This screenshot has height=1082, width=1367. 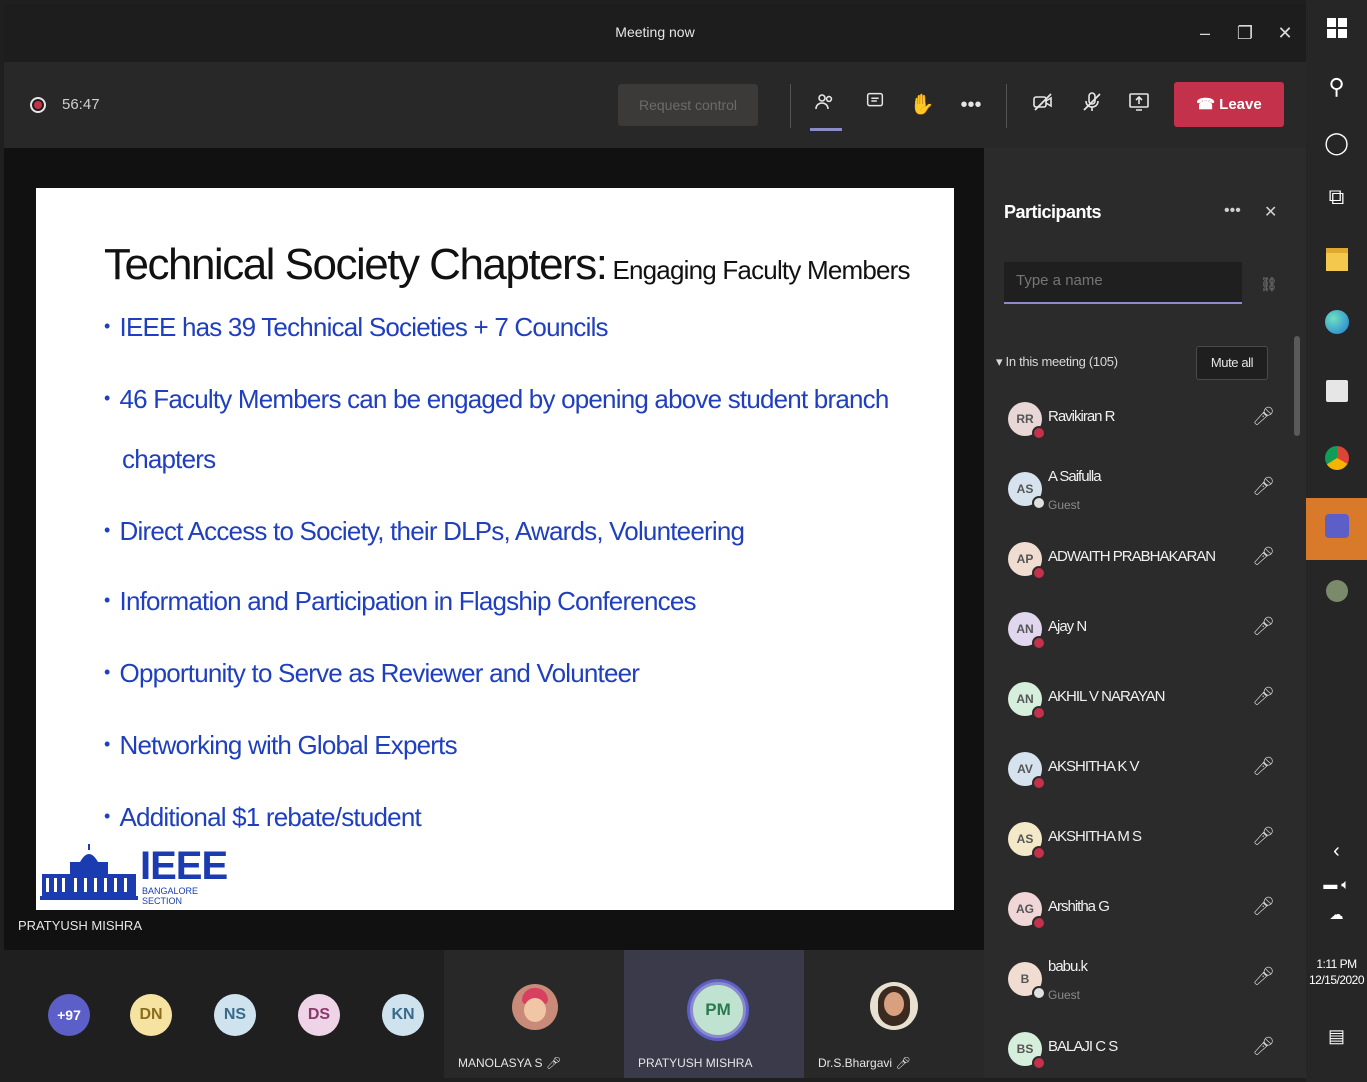 I want to click on tray-icons: ▬ 🔈︎, so click(x=1336, y=884).